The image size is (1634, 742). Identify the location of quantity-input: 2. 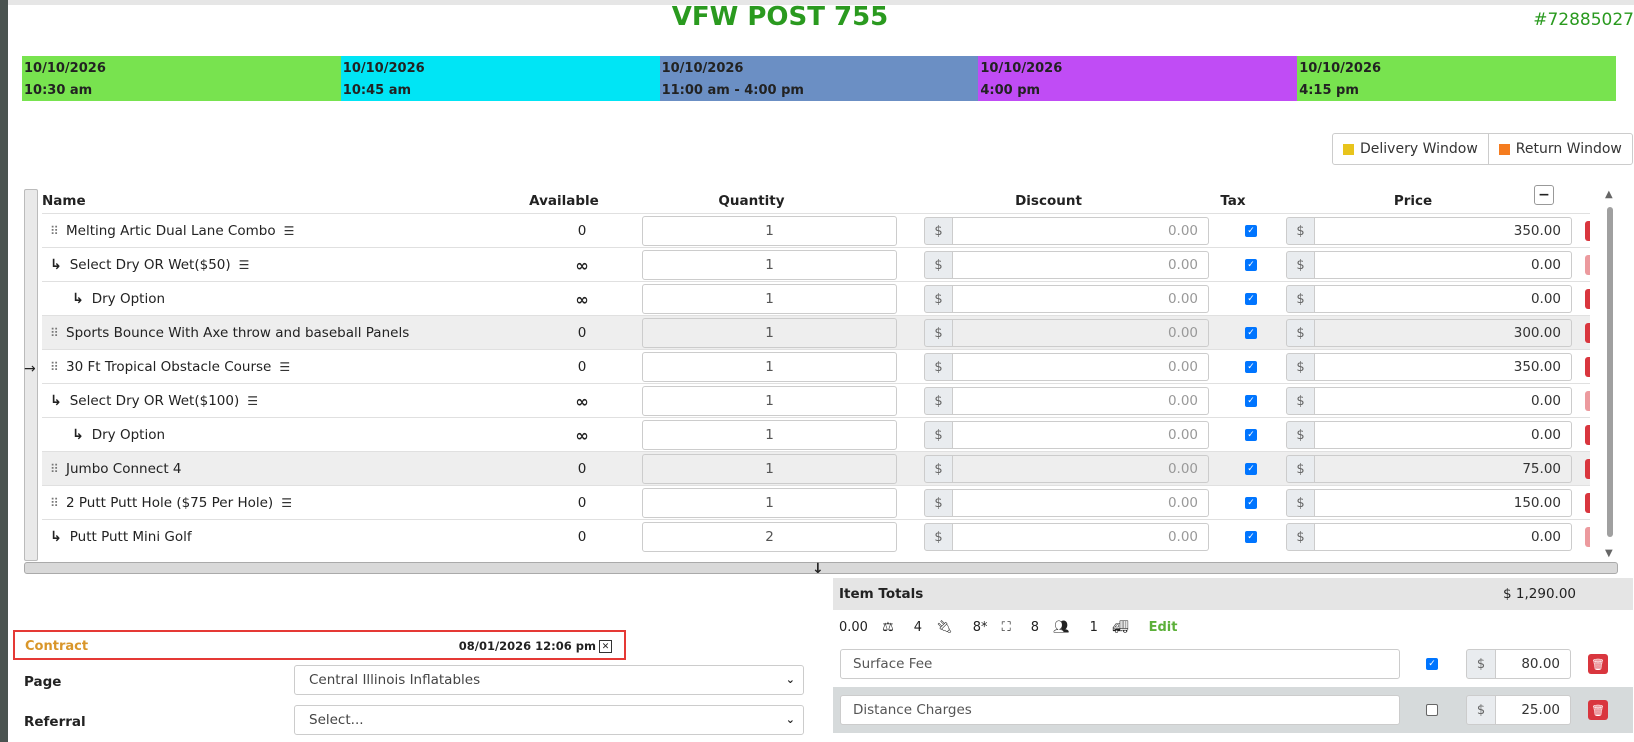
(769, 537).